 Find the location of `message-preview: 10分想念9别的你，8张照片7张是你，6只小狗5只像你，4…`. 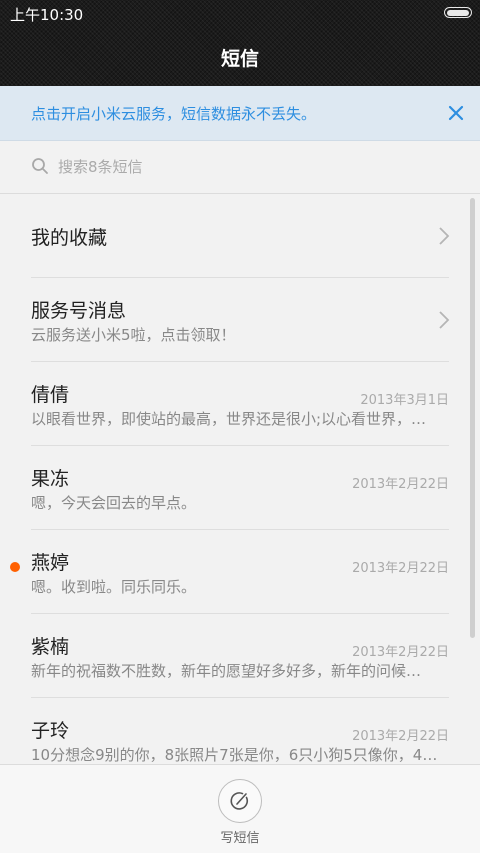

message-preview: 10分想念9别的你，8张照片7张是你，6只小狗5只像你，4… is located at coordinates (234, 755).